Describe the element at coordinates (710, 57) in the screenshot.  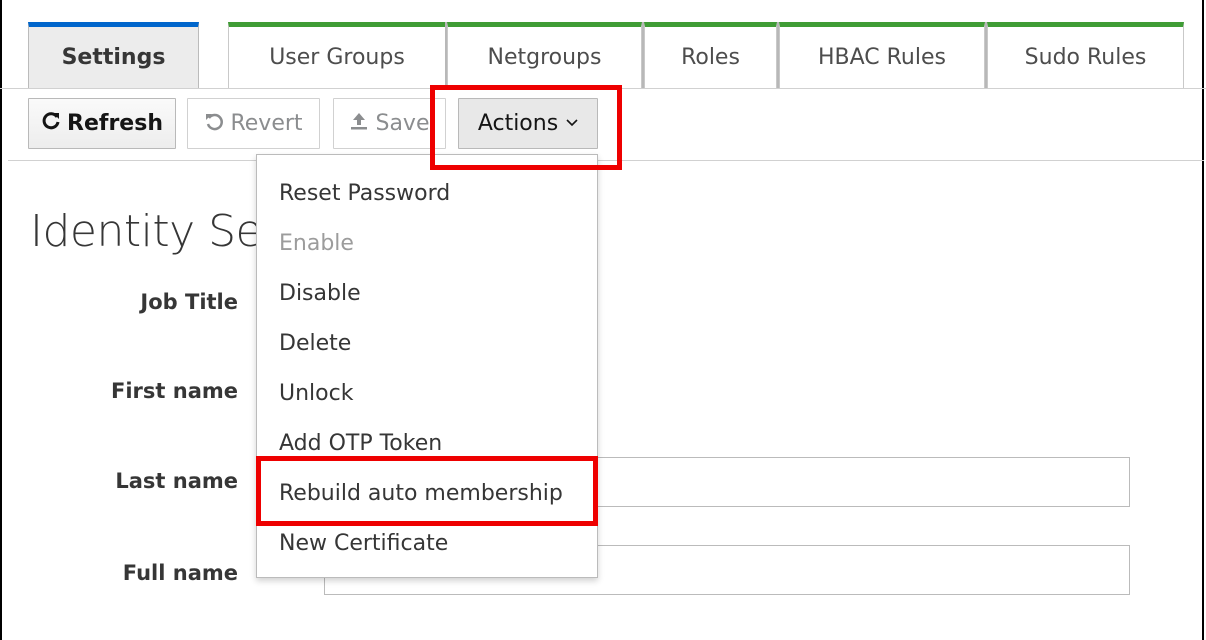
I see `tab-label: Roles` at that location.